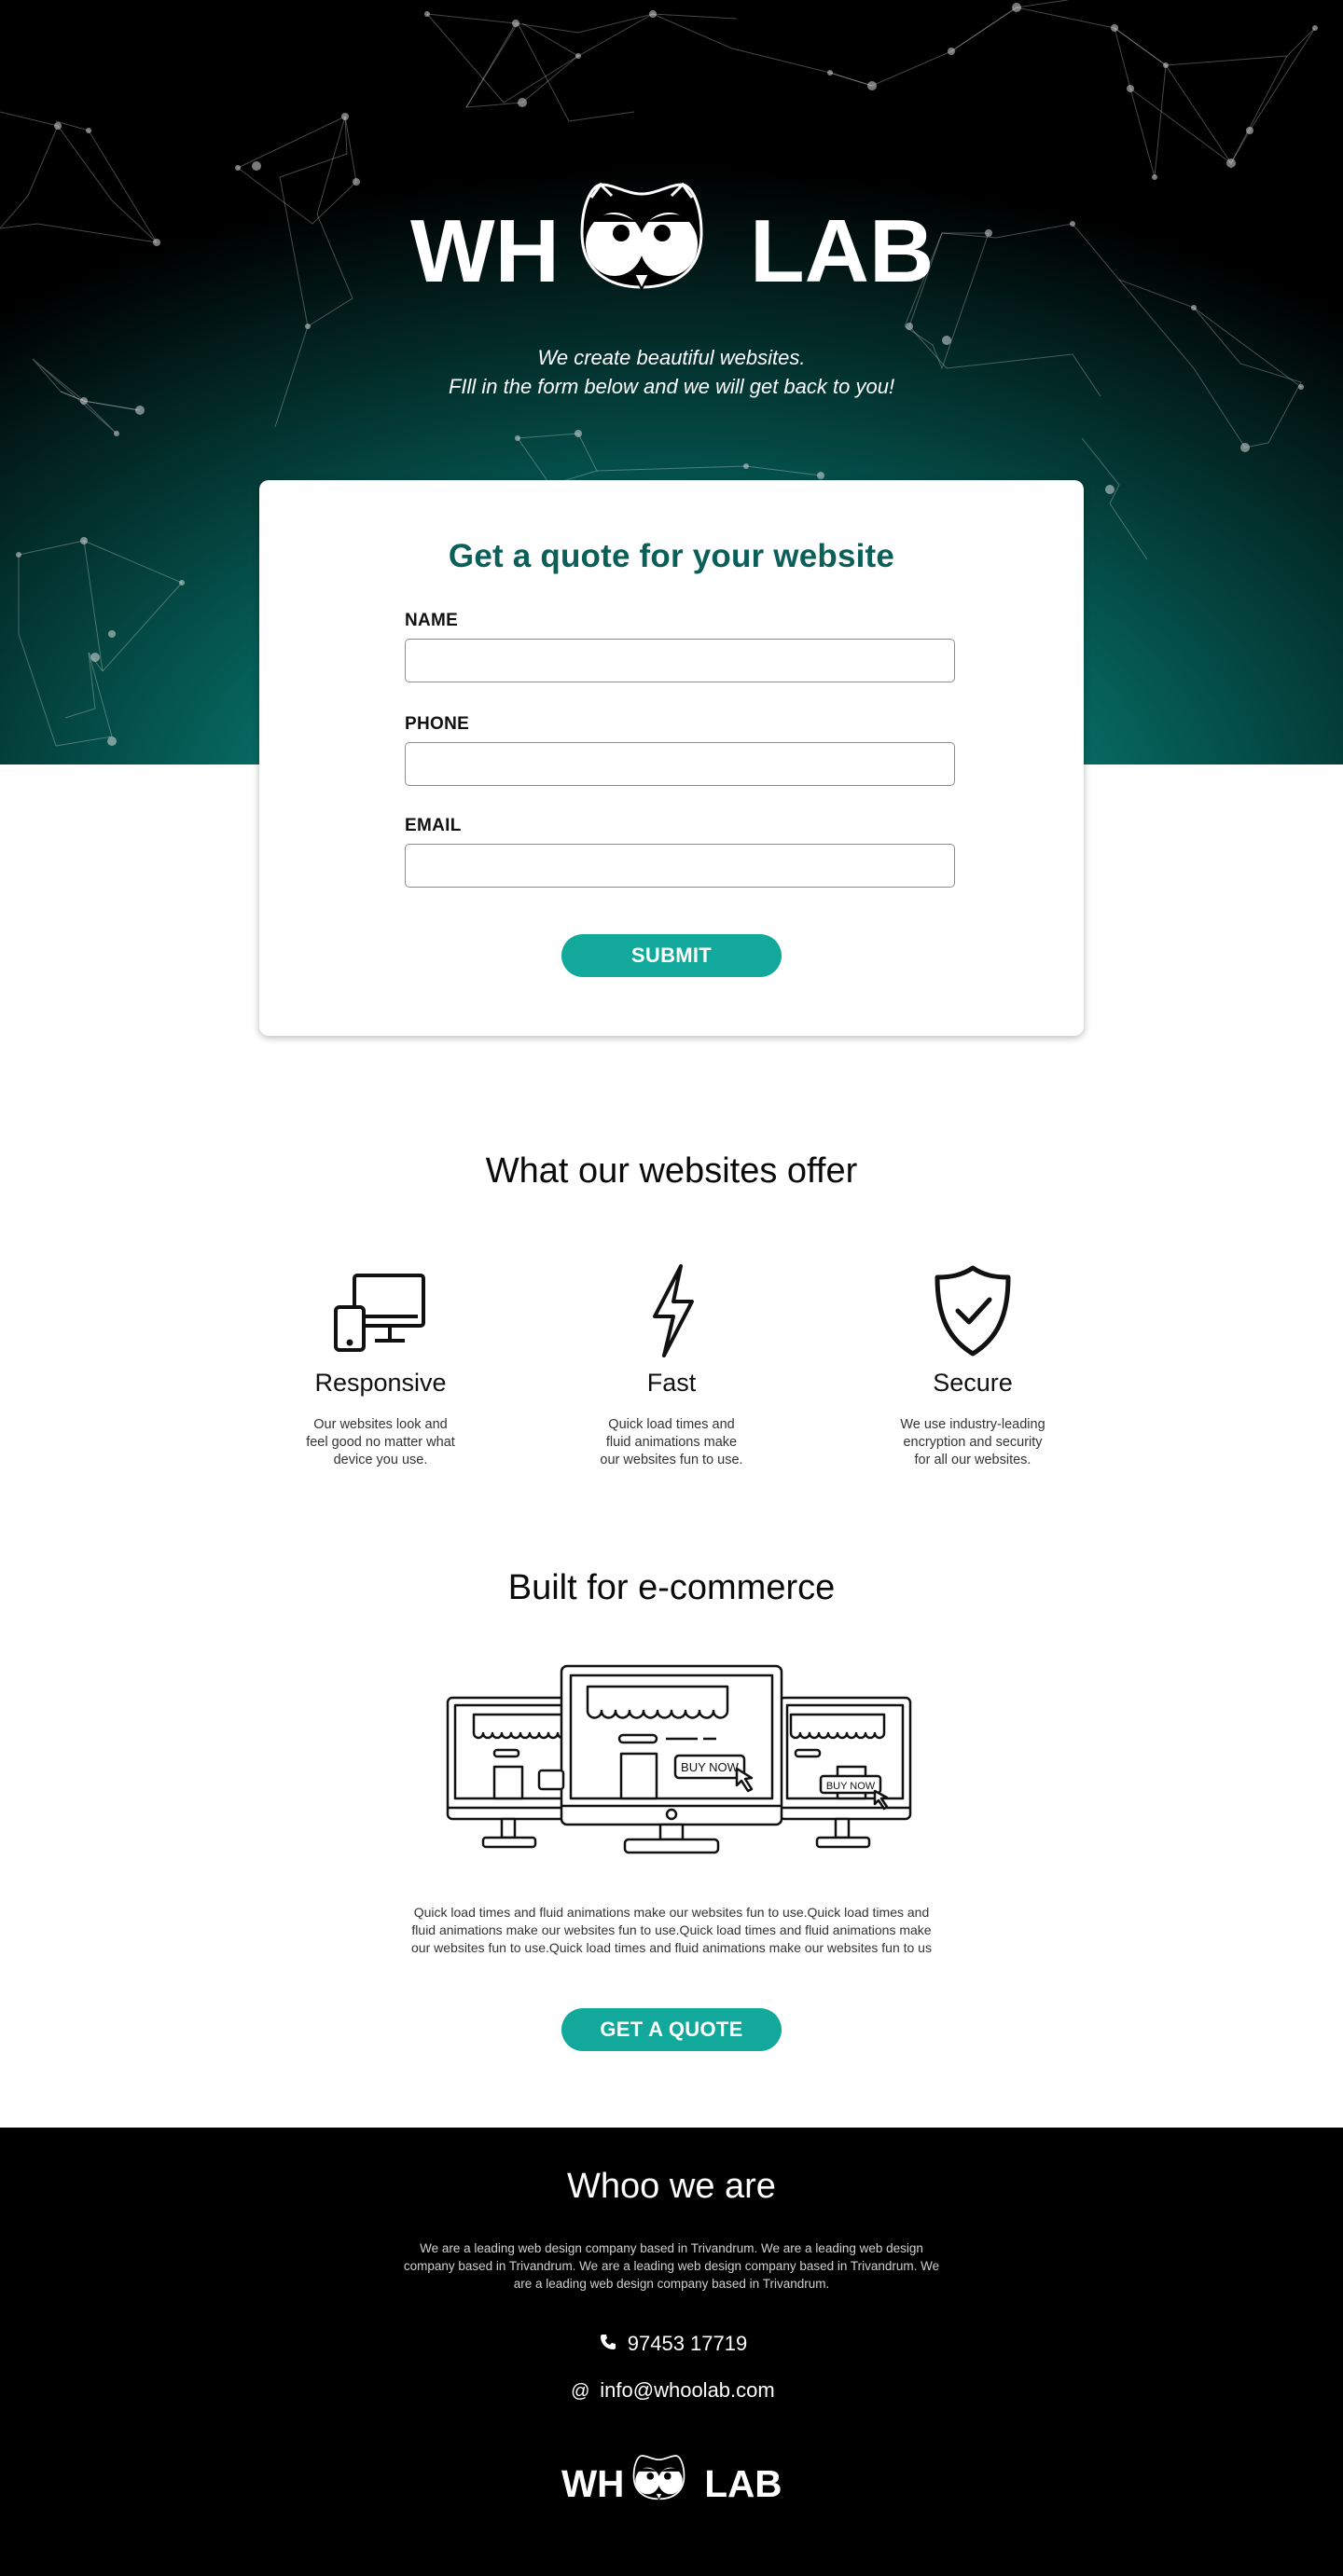 The height and width of the screenshot is (2576, 1343). Describe the element at coordinates (674, 1310) in the screenshot. I see `lightning-icon` at that location.